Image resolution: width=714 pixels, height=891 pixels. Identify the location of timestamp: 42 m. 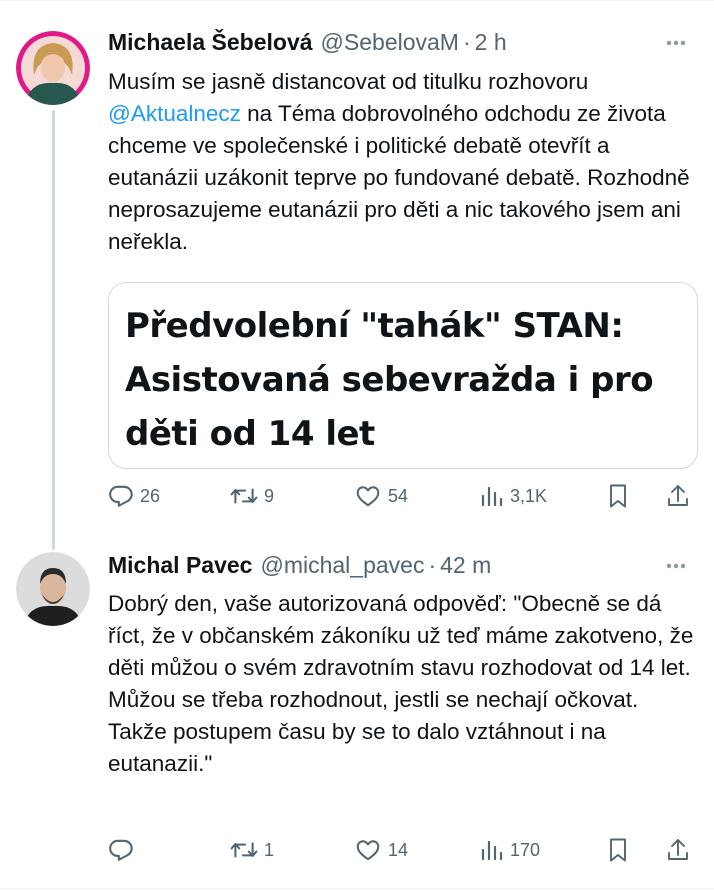
(465, 565).